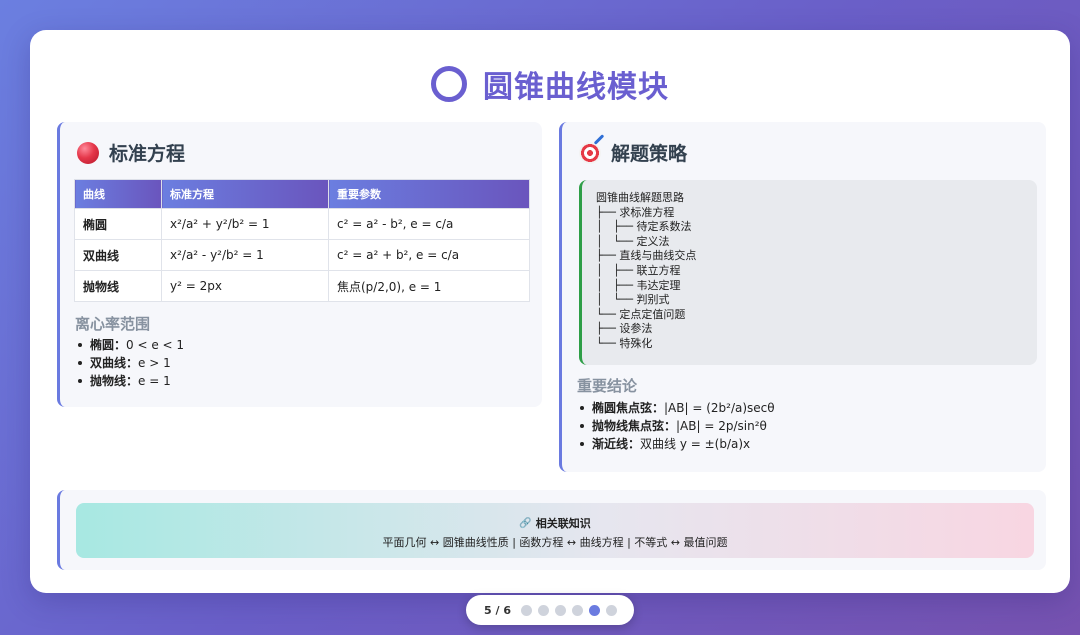  I want to click on conclusions-heading: 重要结论, so click(607, 386).